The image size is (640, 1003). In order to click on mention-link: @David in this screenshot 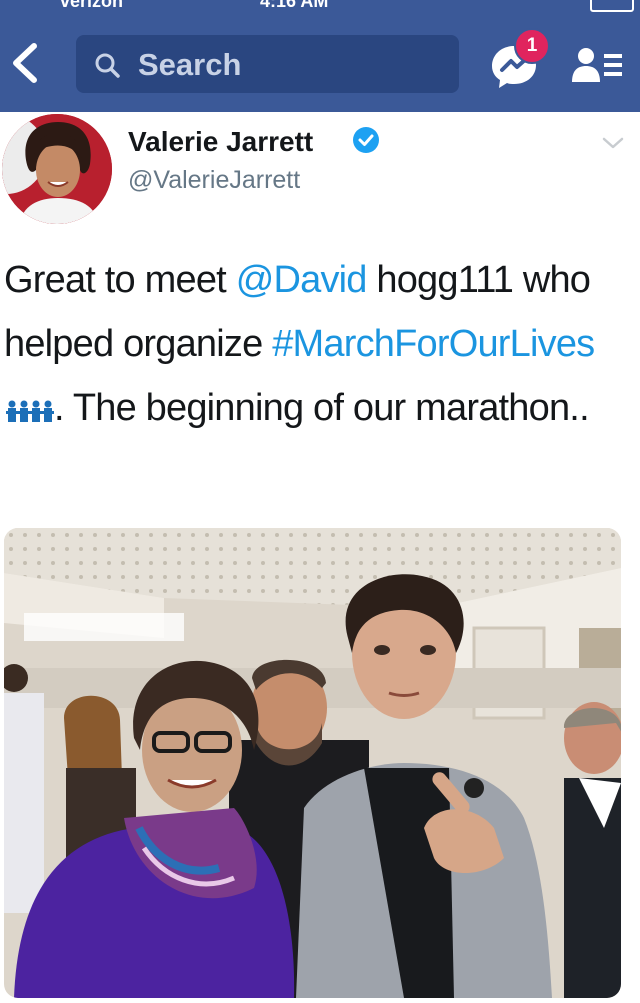, I will do `click(302, 280)`.